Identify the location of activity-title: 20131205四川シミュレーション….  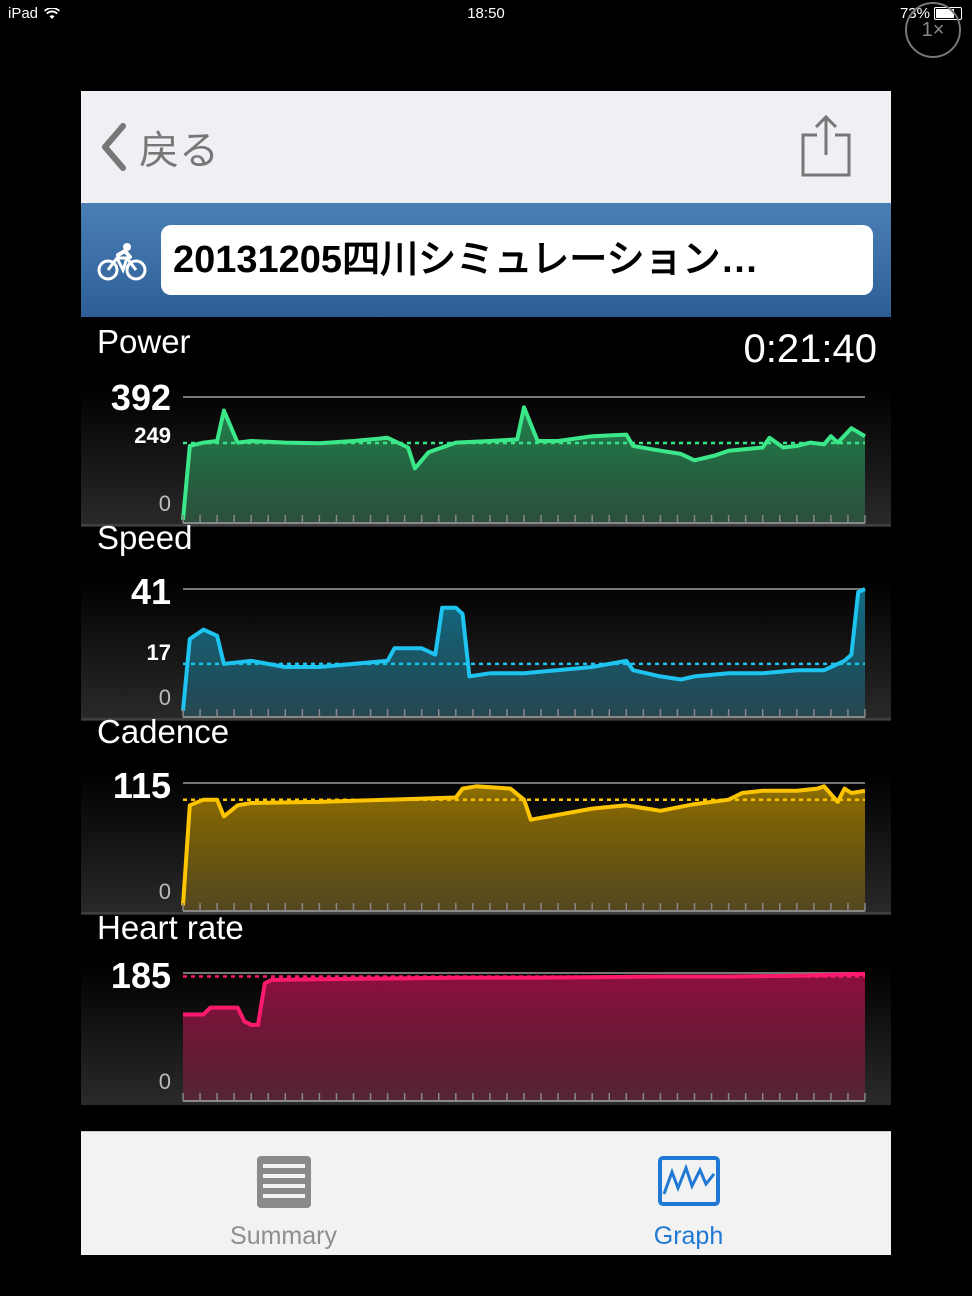
(517, 260).